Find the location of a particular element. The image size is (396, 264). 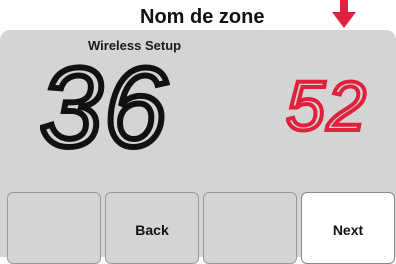

zone-number-text: 52 is located at coordinates (327, 105).